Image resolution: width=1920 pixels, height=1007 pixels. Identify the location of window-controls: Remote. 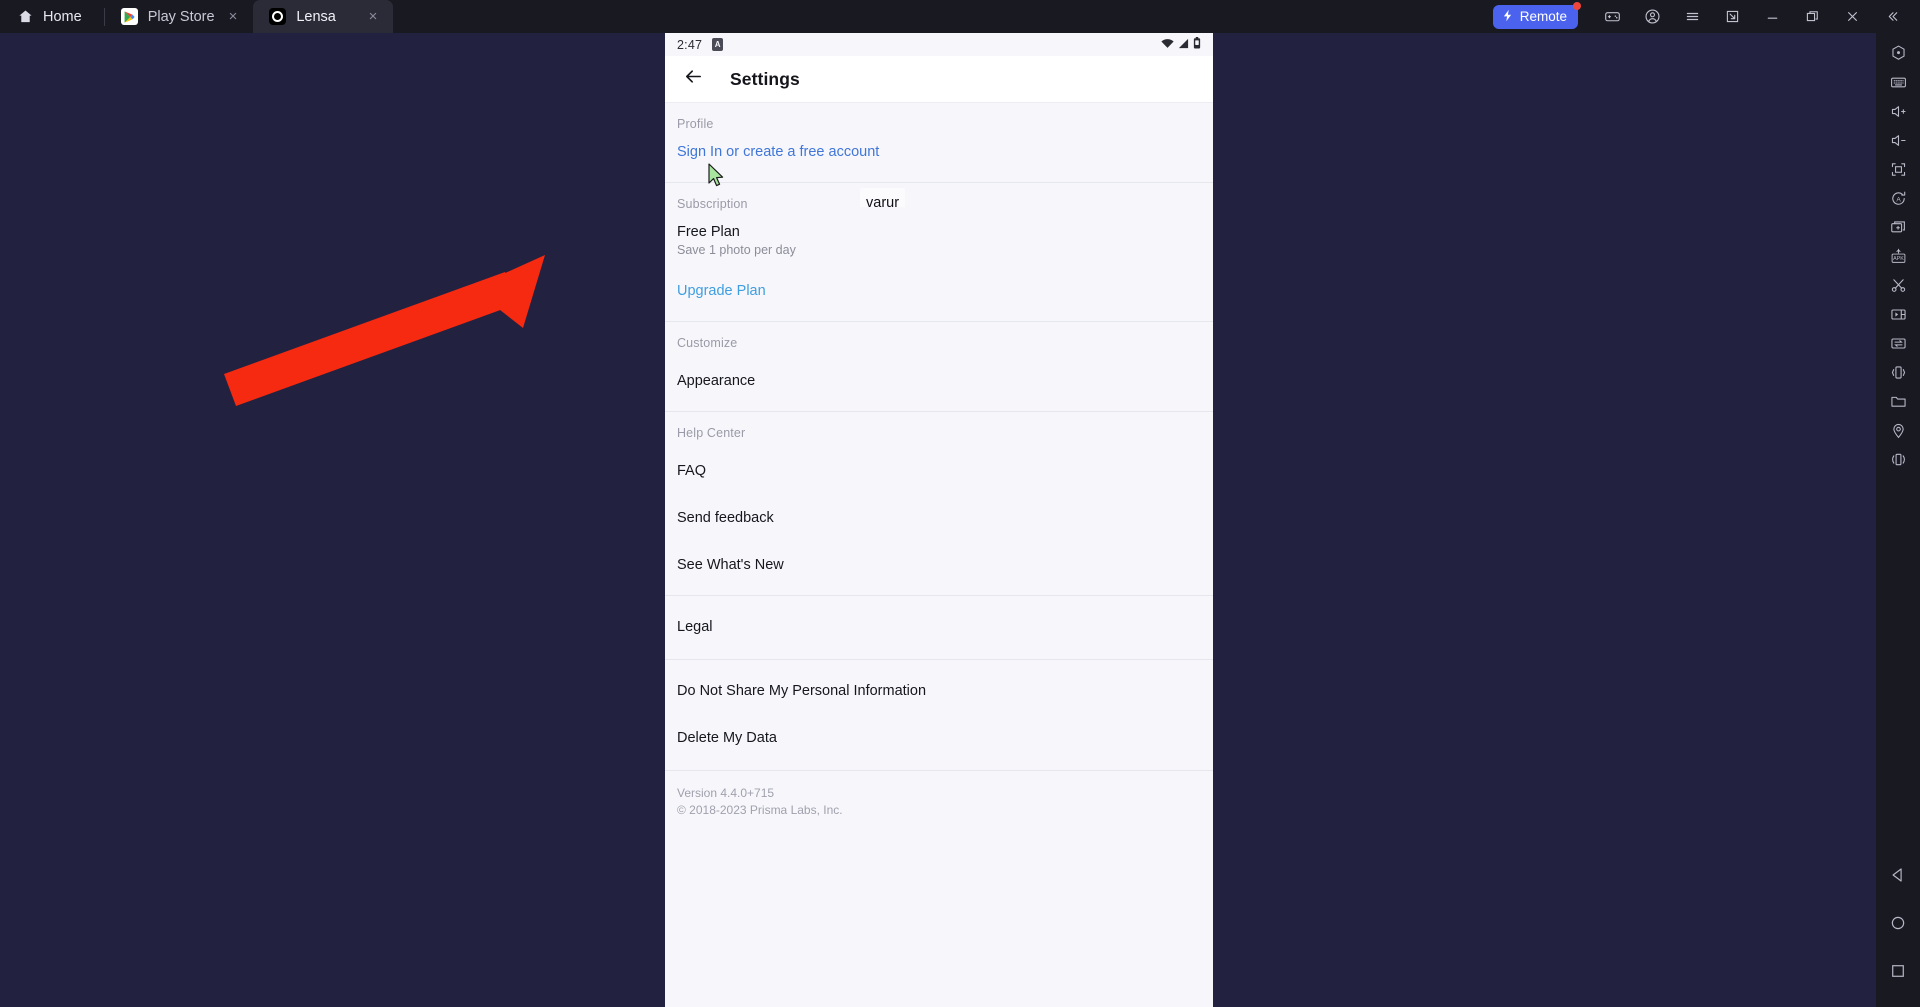
(1706, 16).